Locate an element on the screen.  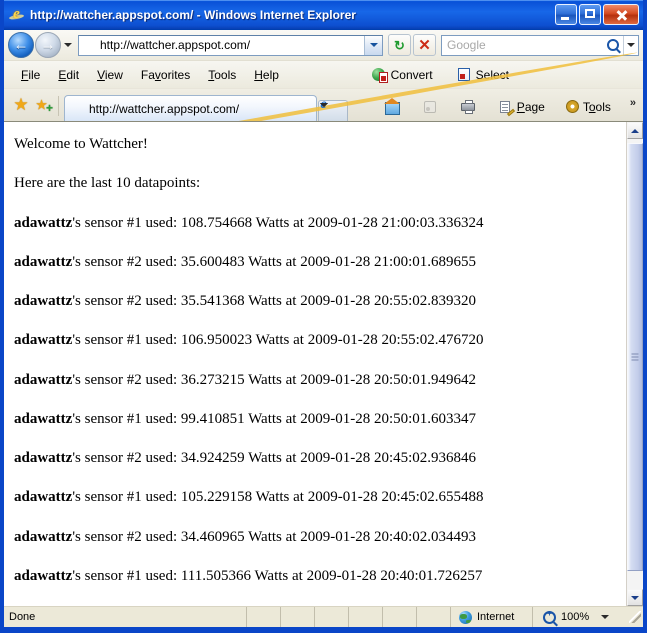
search-icon is located at coordinates (613, 45).